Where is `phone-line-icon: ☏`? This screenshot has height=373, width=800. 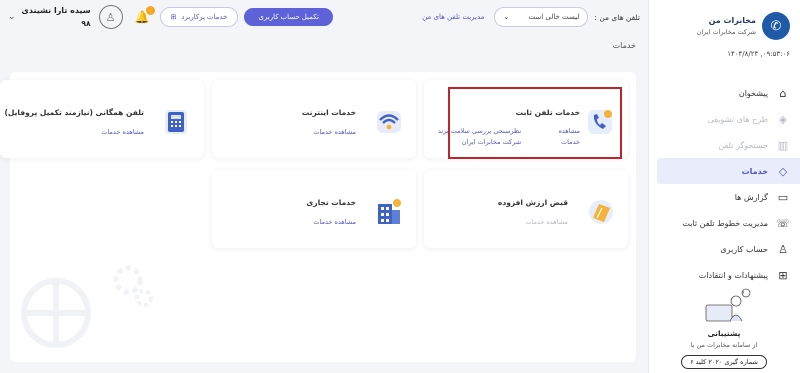 phone-line-icon: ☏ is located at coordinates (783, 223).